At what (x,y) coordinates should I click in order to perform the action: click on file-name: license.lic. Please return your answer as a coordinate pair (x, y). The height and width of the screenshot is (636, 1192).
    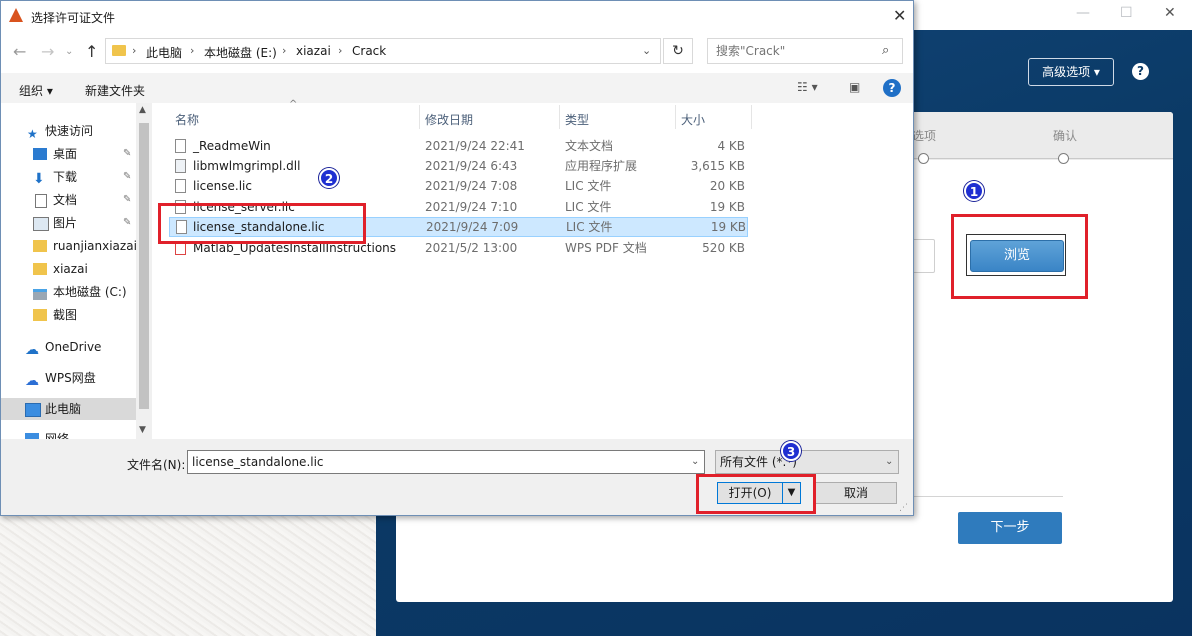
    Looking at the image, I should click on (222, 186).